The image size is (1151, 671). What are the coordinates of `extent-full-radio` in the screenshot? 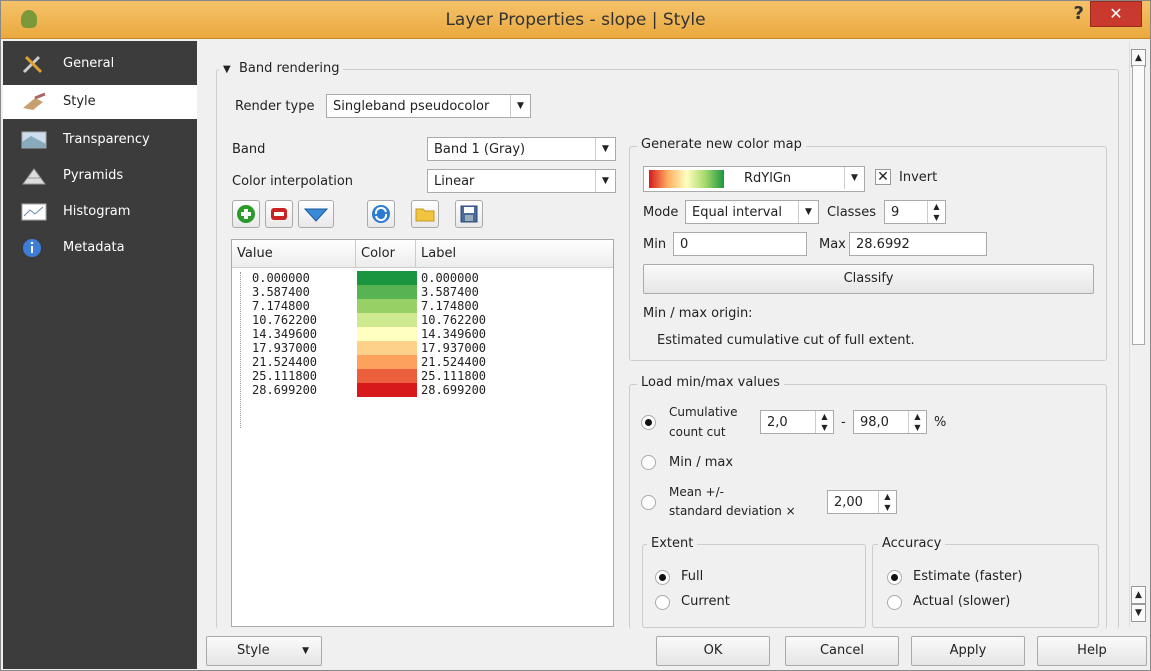 It's located at (662, 577).